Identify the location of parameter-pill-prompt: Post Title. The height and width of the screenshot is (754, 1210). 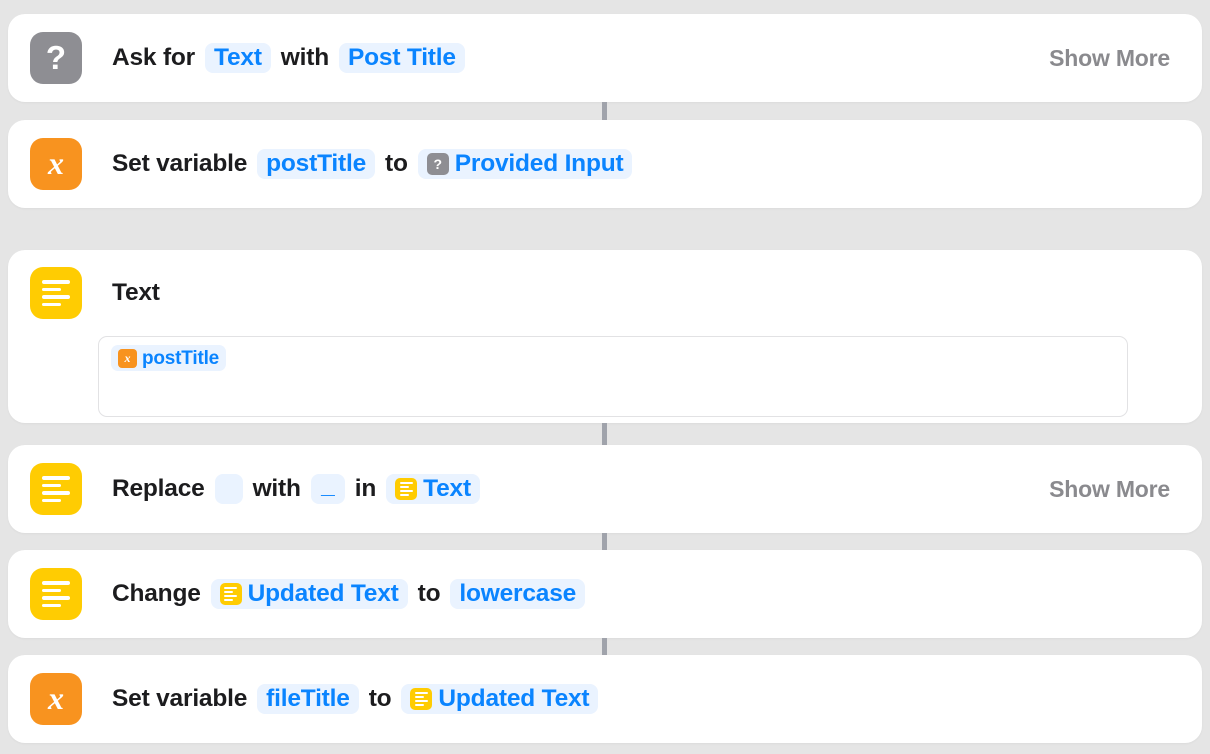
(401, 58).